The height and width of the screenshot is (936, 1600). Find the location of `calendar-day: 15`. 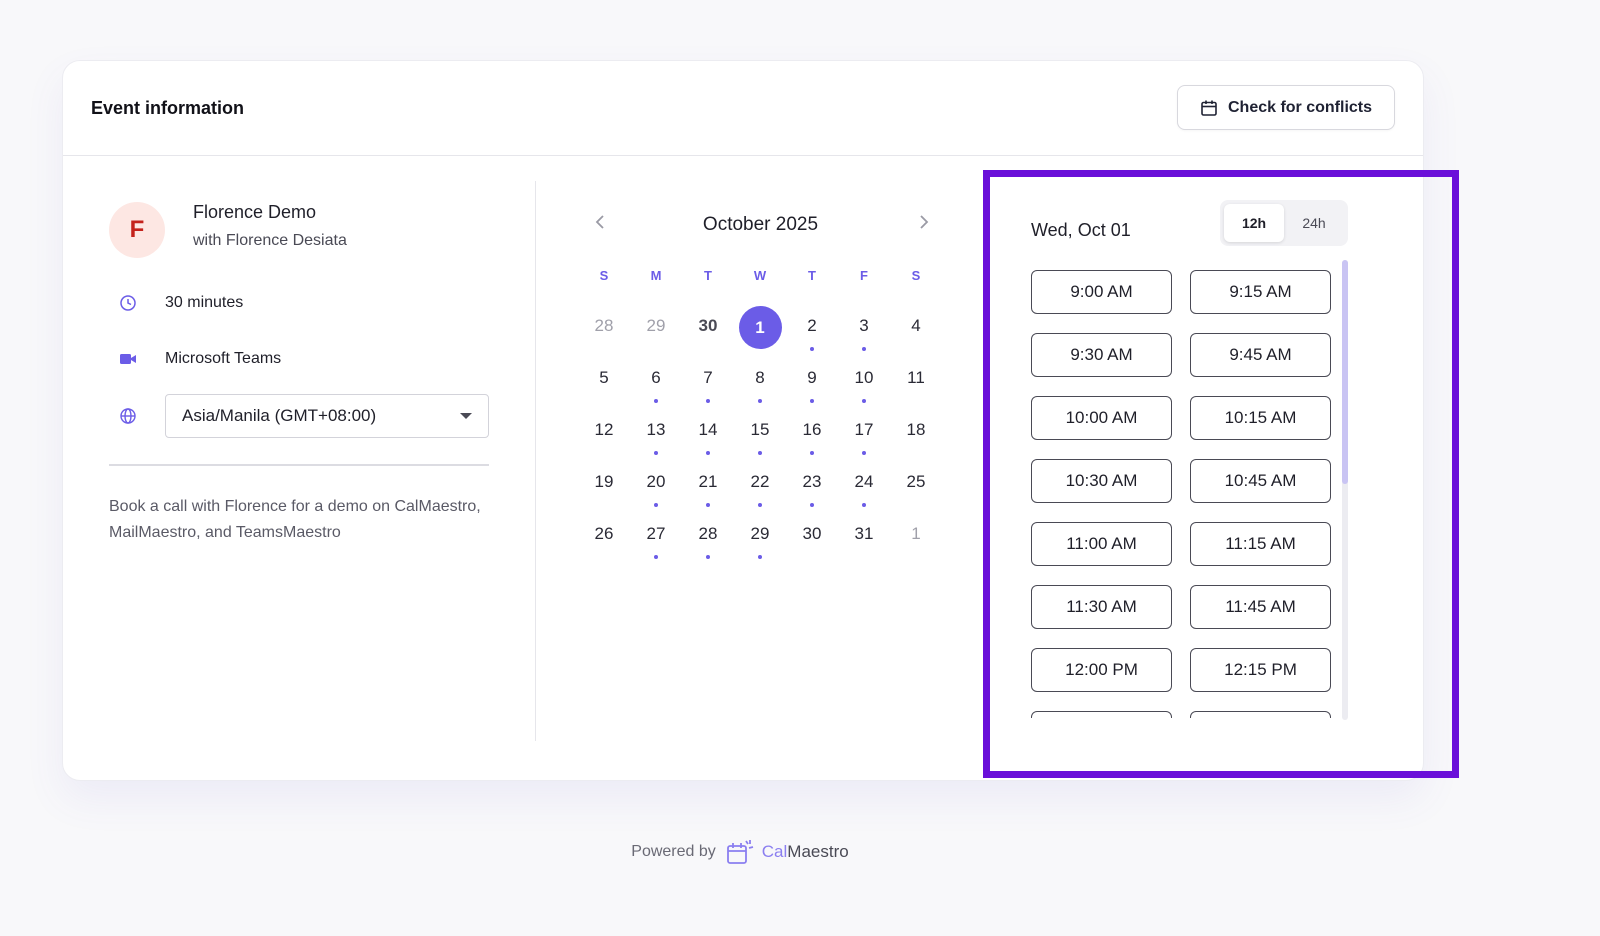

calendar-day: 15 is located at coordinates (760, 438).